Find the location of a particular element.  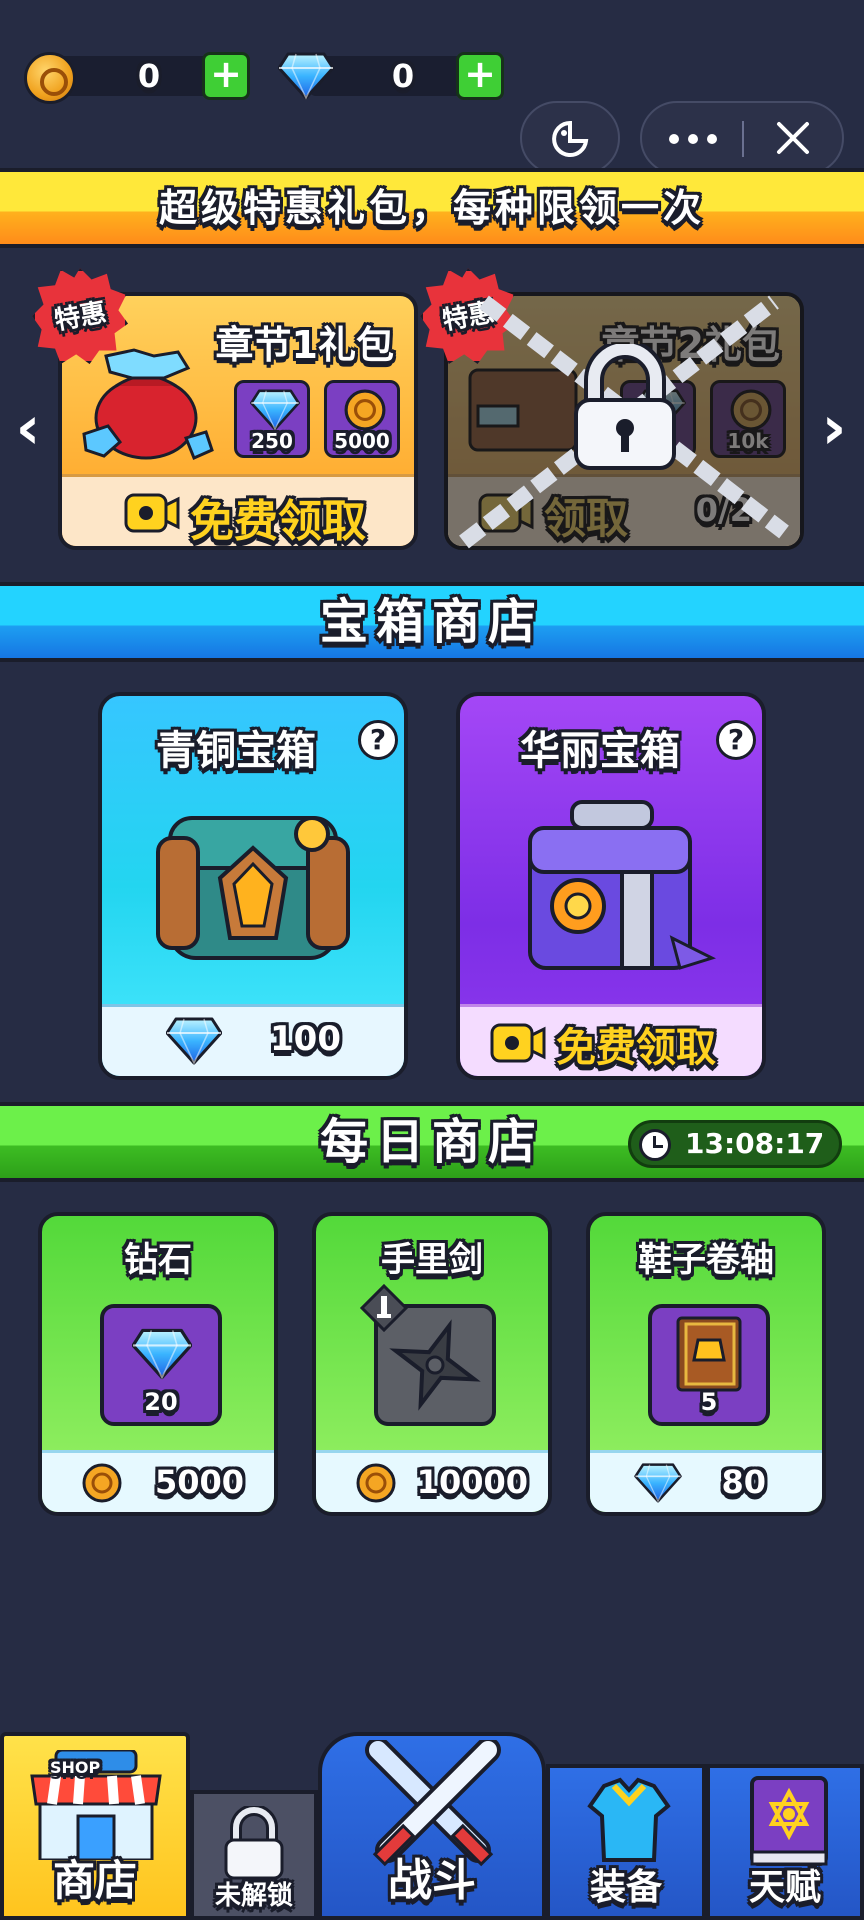

tab-equipment: 装备 is located at coordinates (626, 1842).